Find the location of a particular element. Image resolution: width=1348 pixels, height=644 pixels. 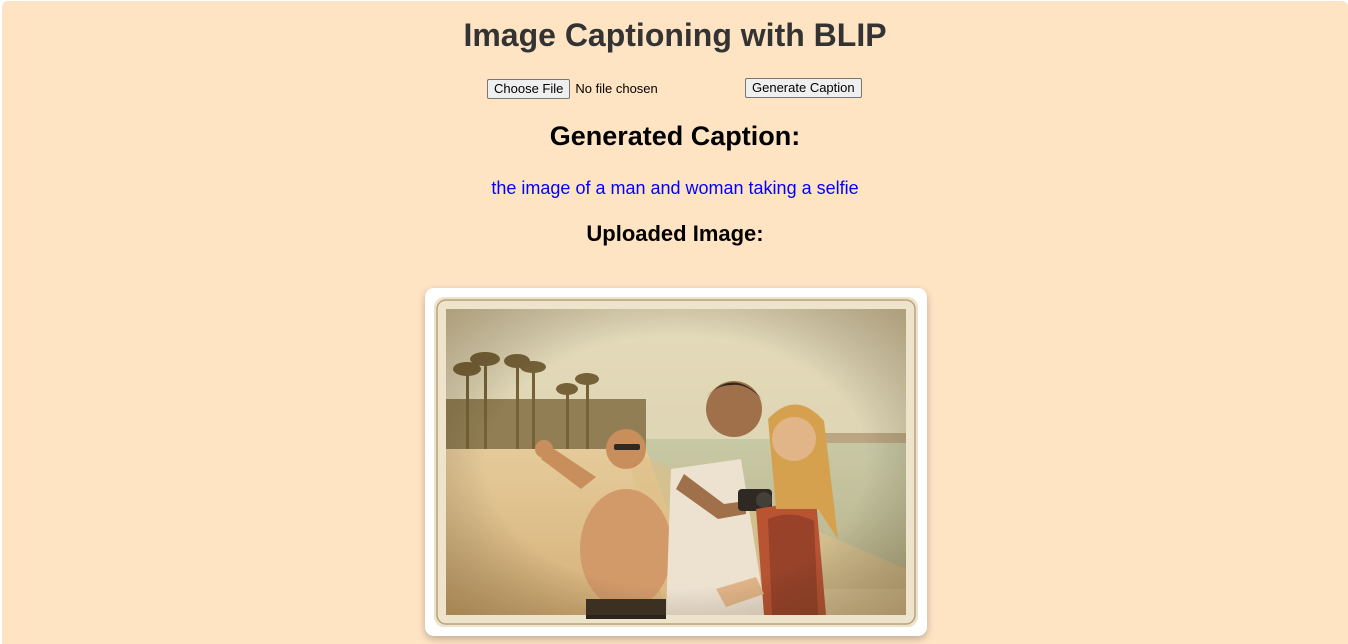

file-status-text: No file chosen is located at coordinates (616, 88).